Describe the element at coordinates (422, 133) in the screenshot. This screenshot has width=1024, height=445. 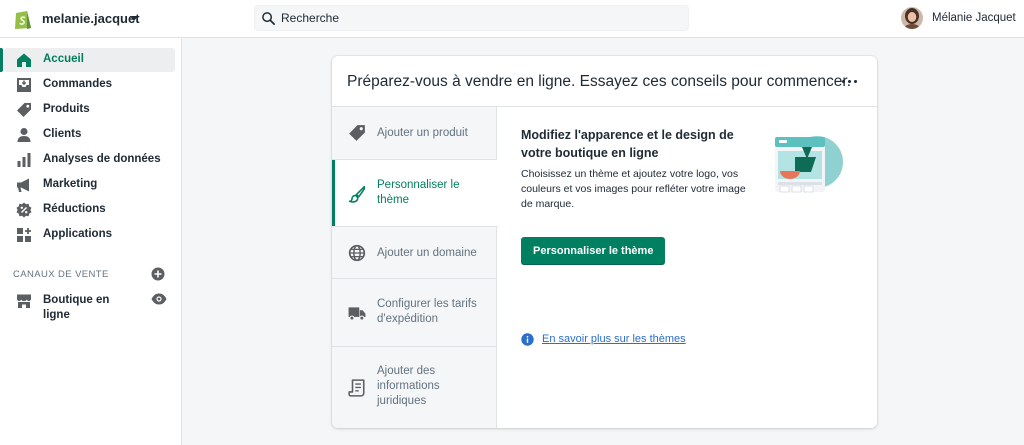
I see `tab-label: Ajouter un produit` at that location.